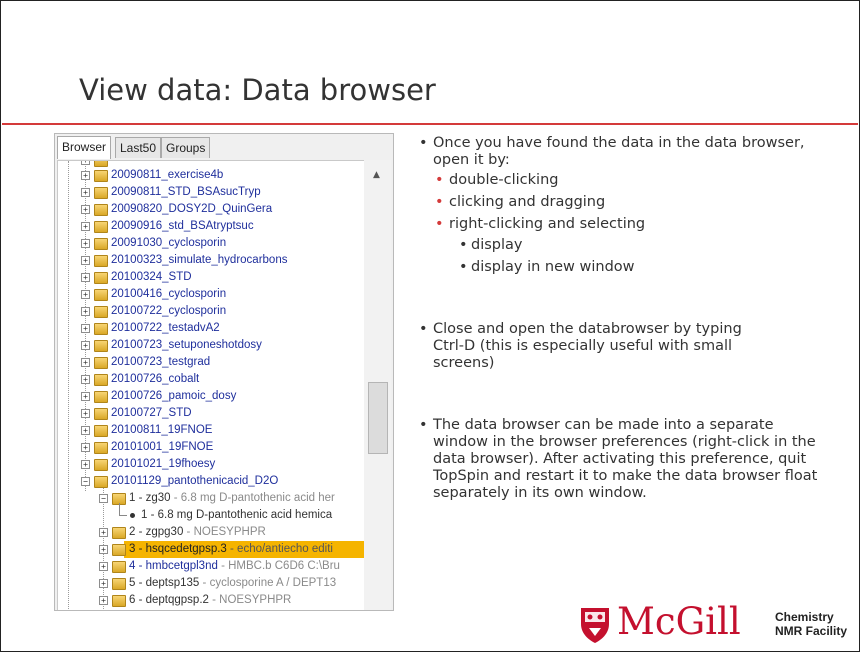 This screenshot has height=652, width=860. What do you see at coordinates (186, 345) in the screenshot?
I see `dataset-label: 20100723_setuponeshotdosy` at bounding box center [186, 345].